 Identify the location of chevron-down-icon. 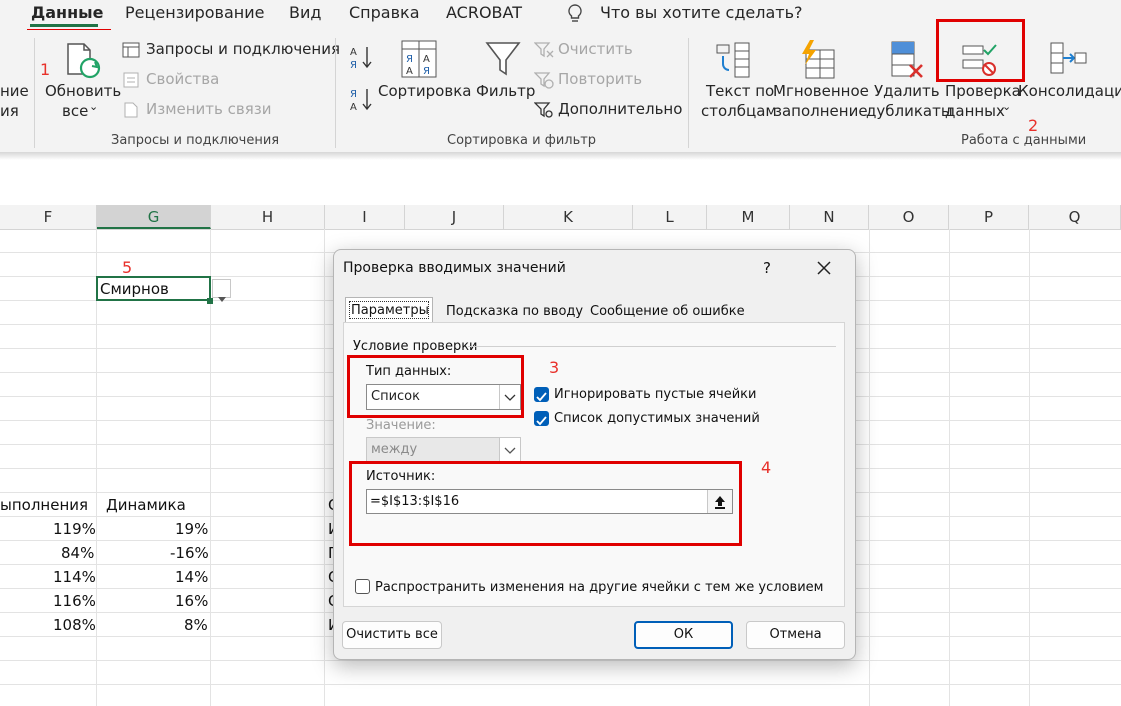
(509, 450).